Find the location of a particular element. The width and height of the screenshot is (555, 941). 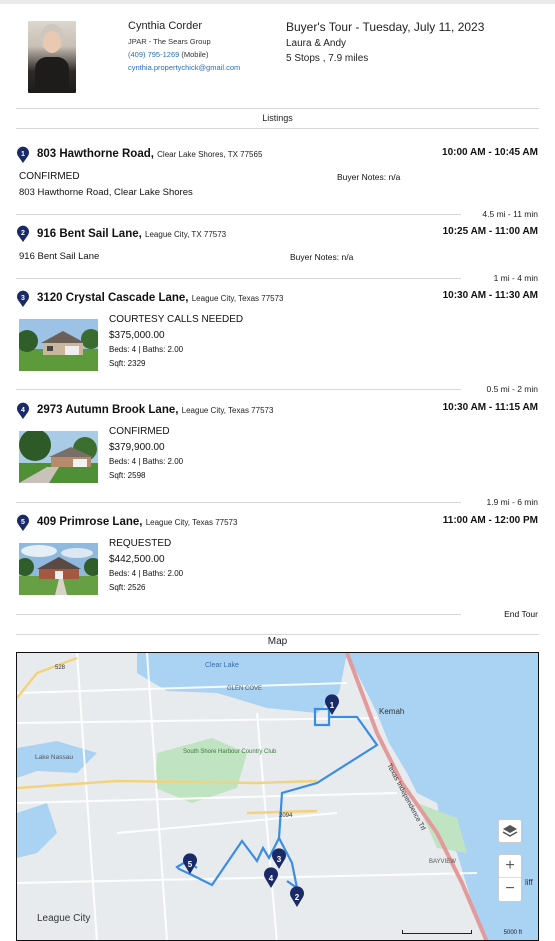

stop-2-pin-icon: 2 is located at coordinates (23, 234).